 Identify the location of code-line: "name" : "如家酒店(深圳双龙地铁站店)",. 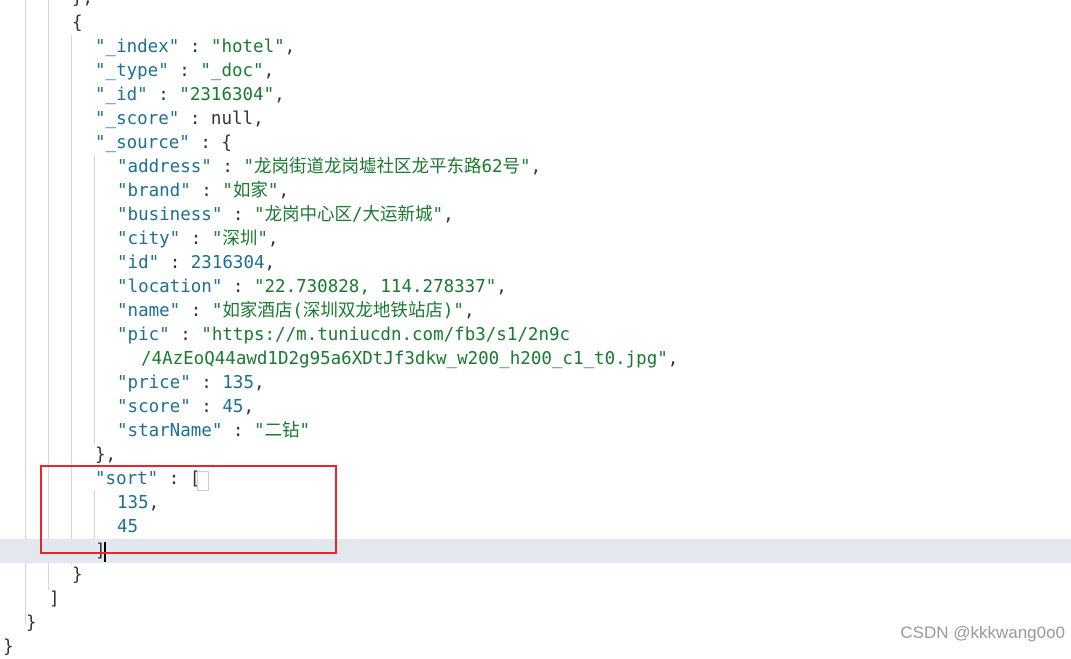
(296, 311).